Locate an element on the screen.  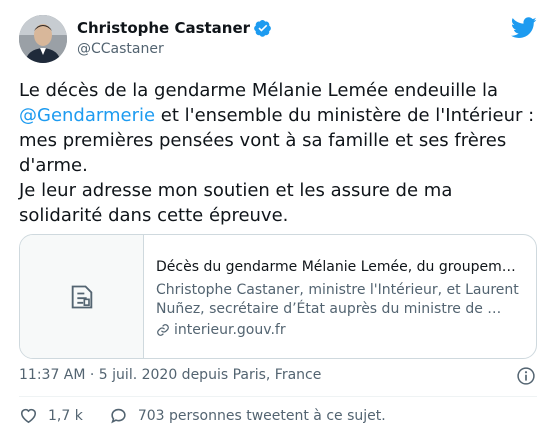
conversation-text: 703 personnes tweetent à ce sujet. is located at coordinates (261, 415).